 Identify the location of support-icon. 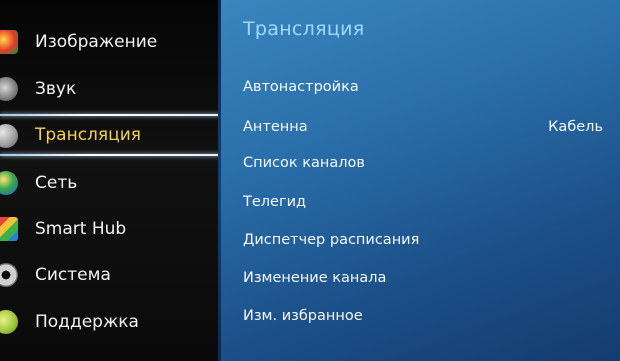
(9, 322).